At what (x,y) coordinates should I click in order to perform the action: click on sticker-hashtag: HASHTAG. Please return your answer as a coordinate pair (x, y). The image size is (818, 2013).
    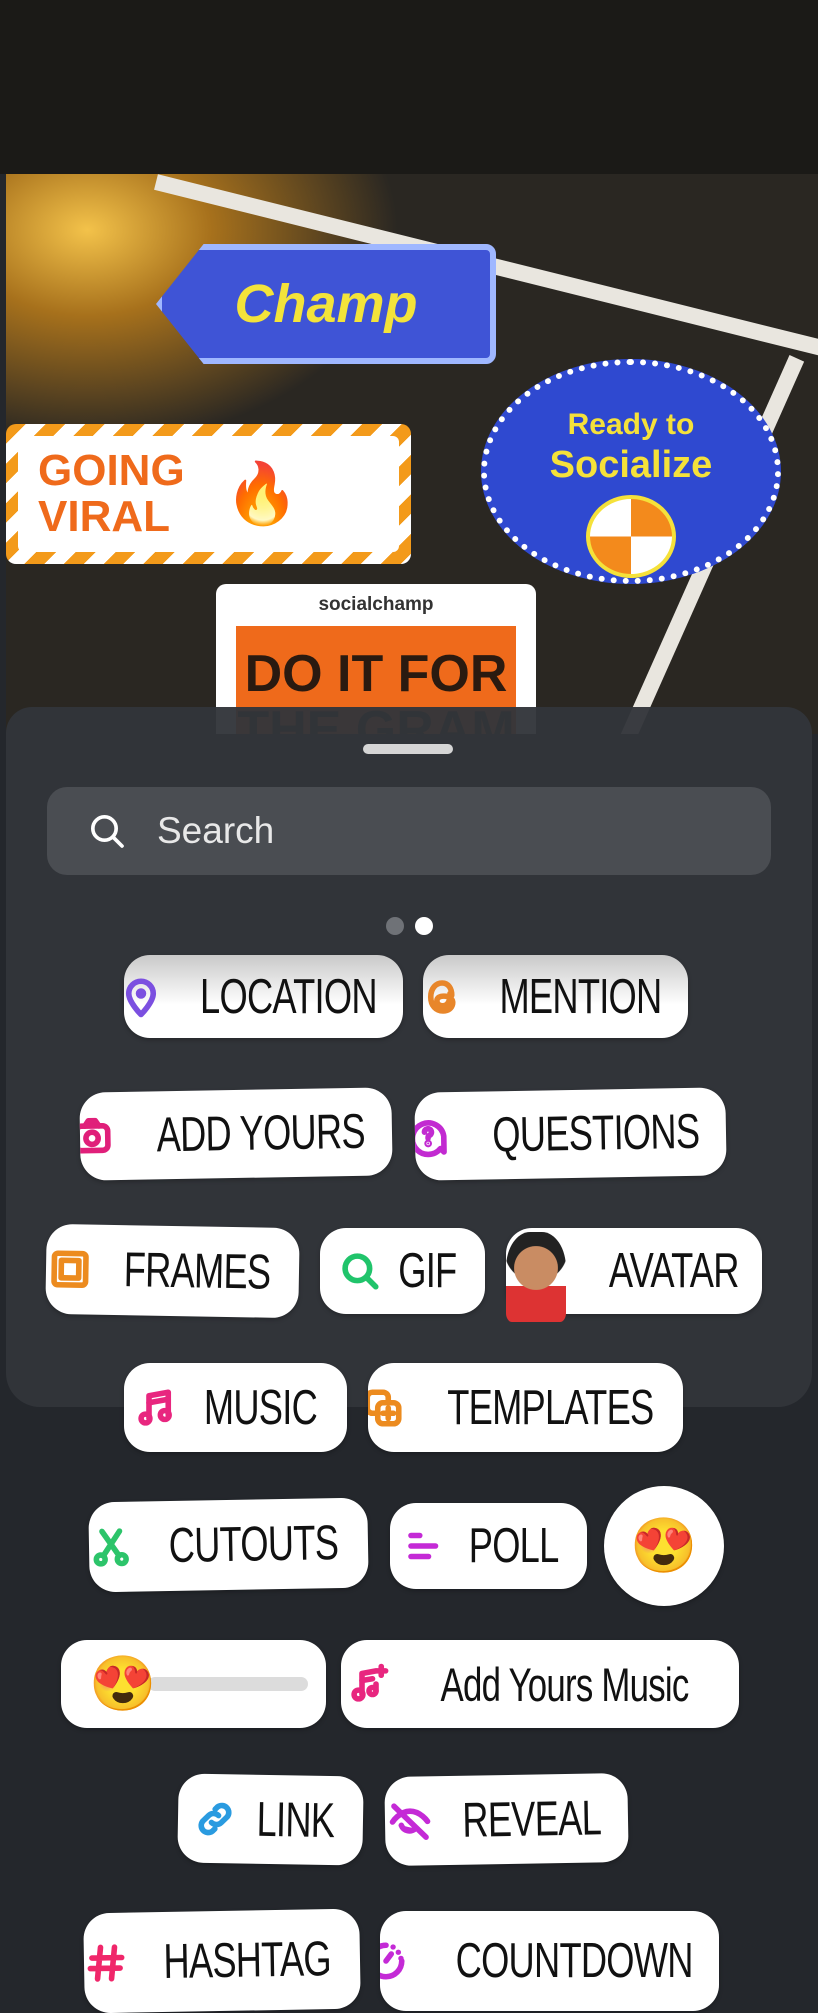
    Looking at the image, I should click on (222, 1960).